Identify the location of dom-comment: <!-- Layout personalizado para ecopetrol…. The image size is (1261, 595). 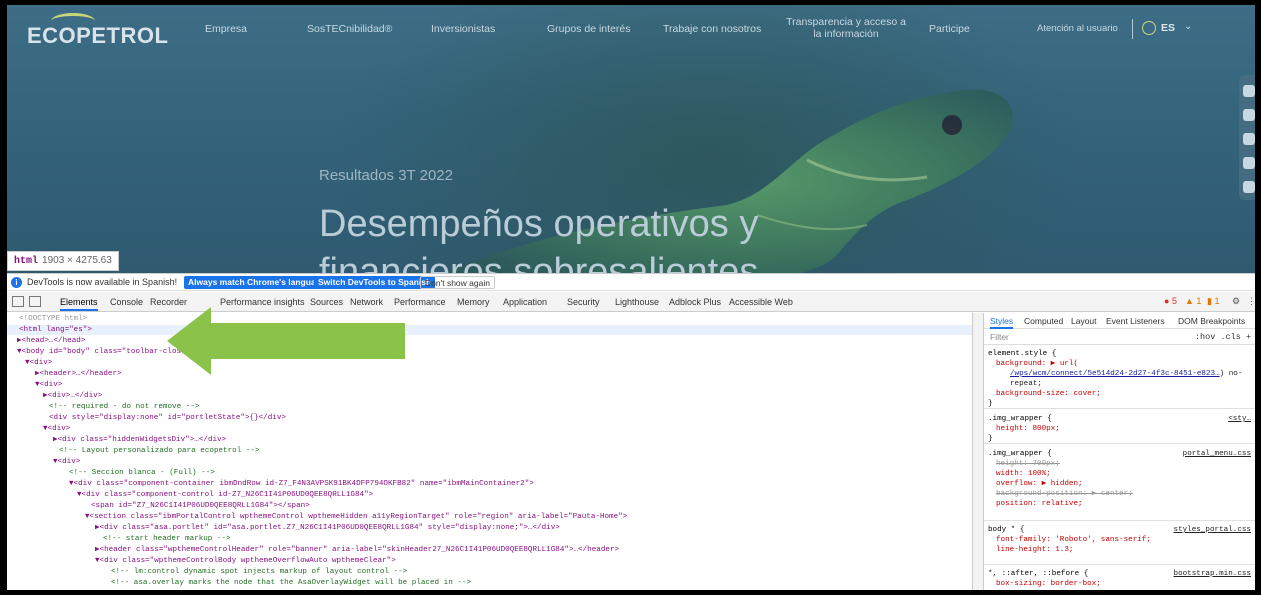
(159, 451).